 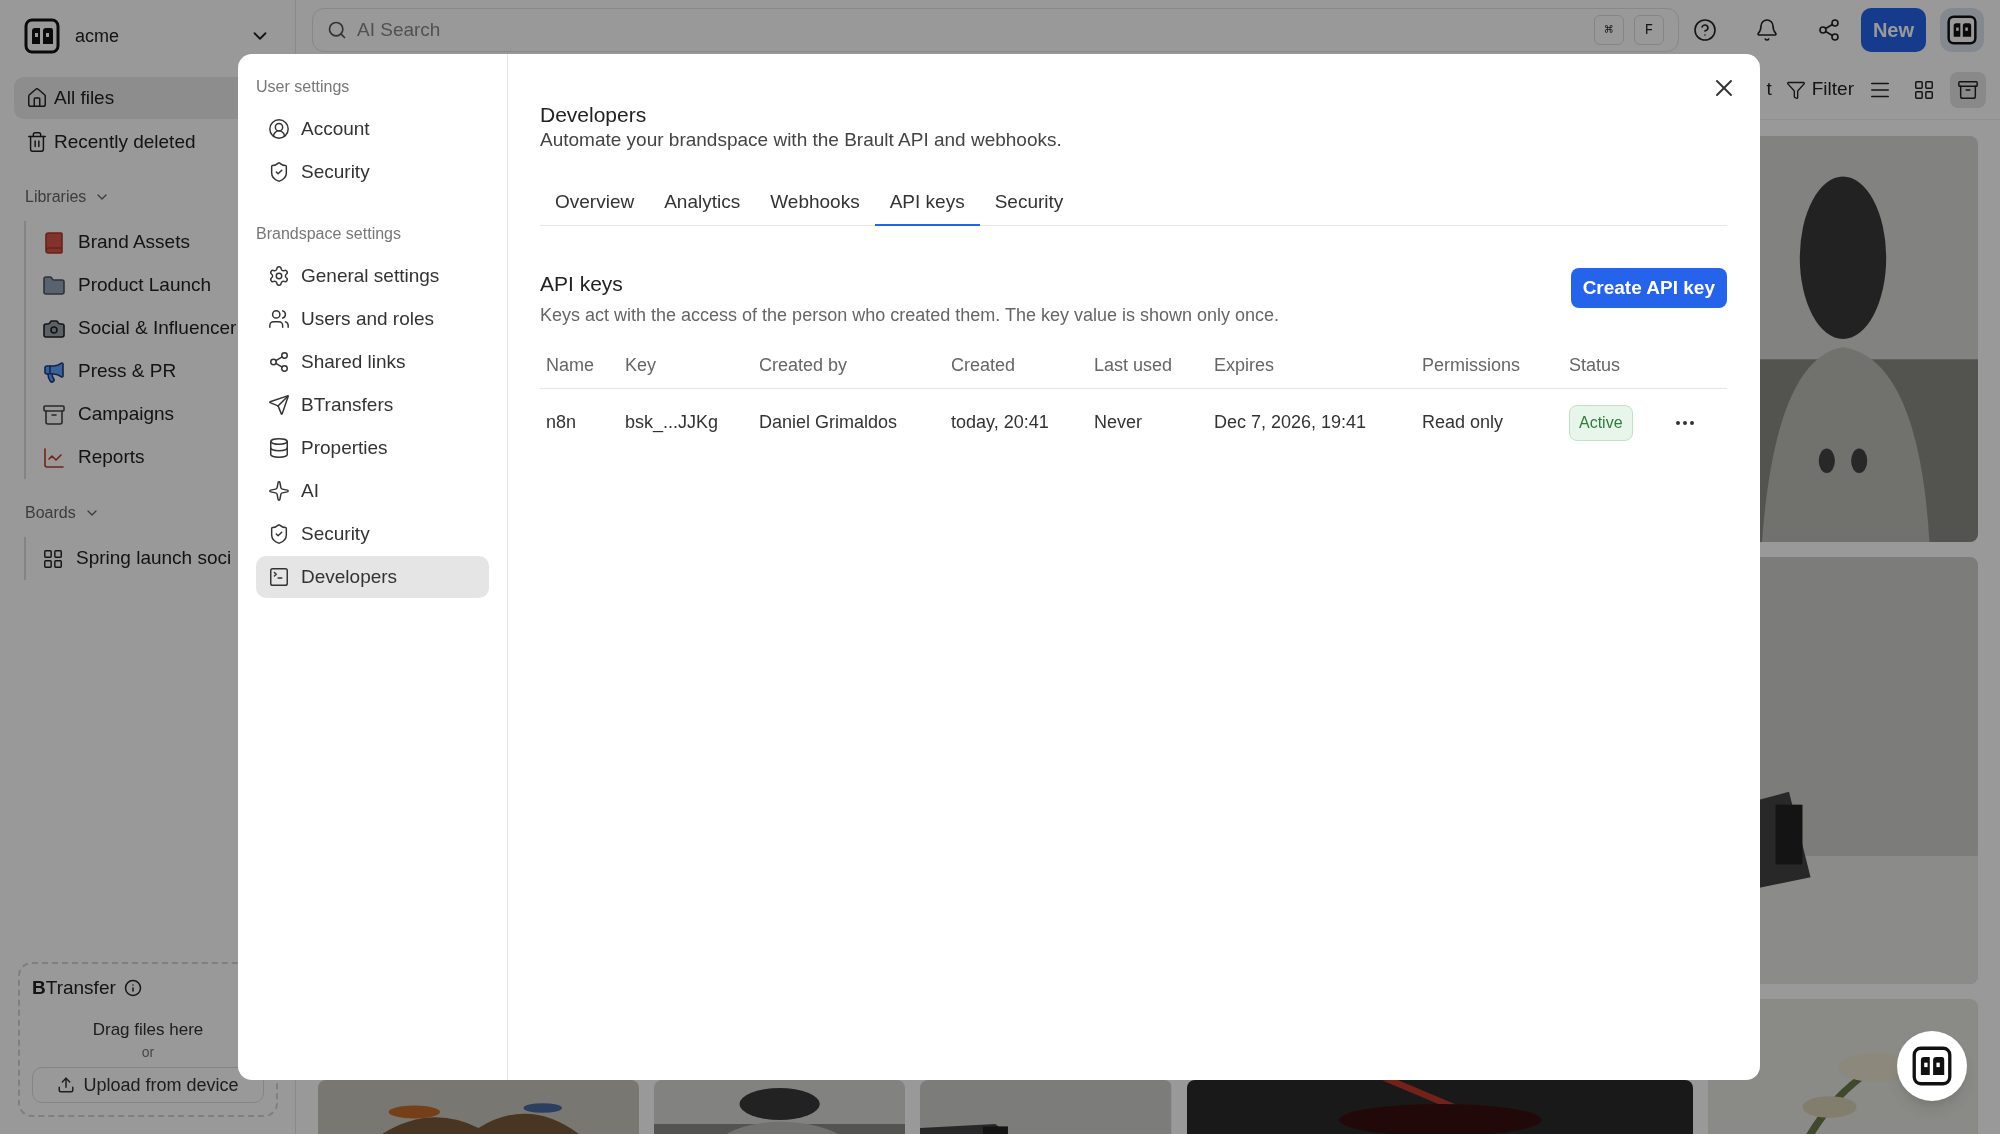 I want to click on workspace-name: acme, so click(x=97, y=36).